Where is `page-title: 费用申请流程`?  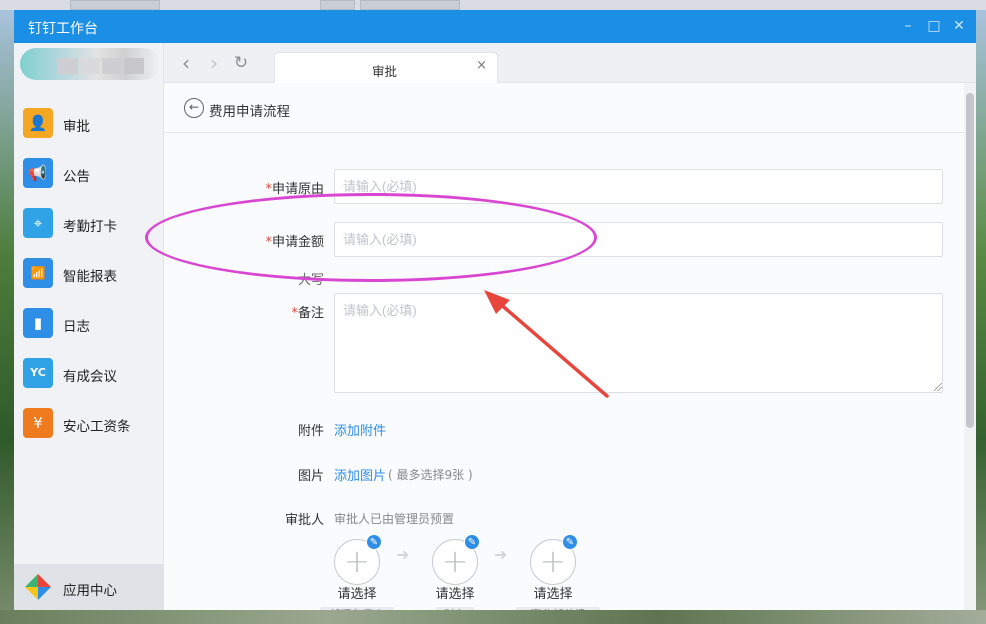
page-title: 费用申请流程 is located at coordinates (249, 112).